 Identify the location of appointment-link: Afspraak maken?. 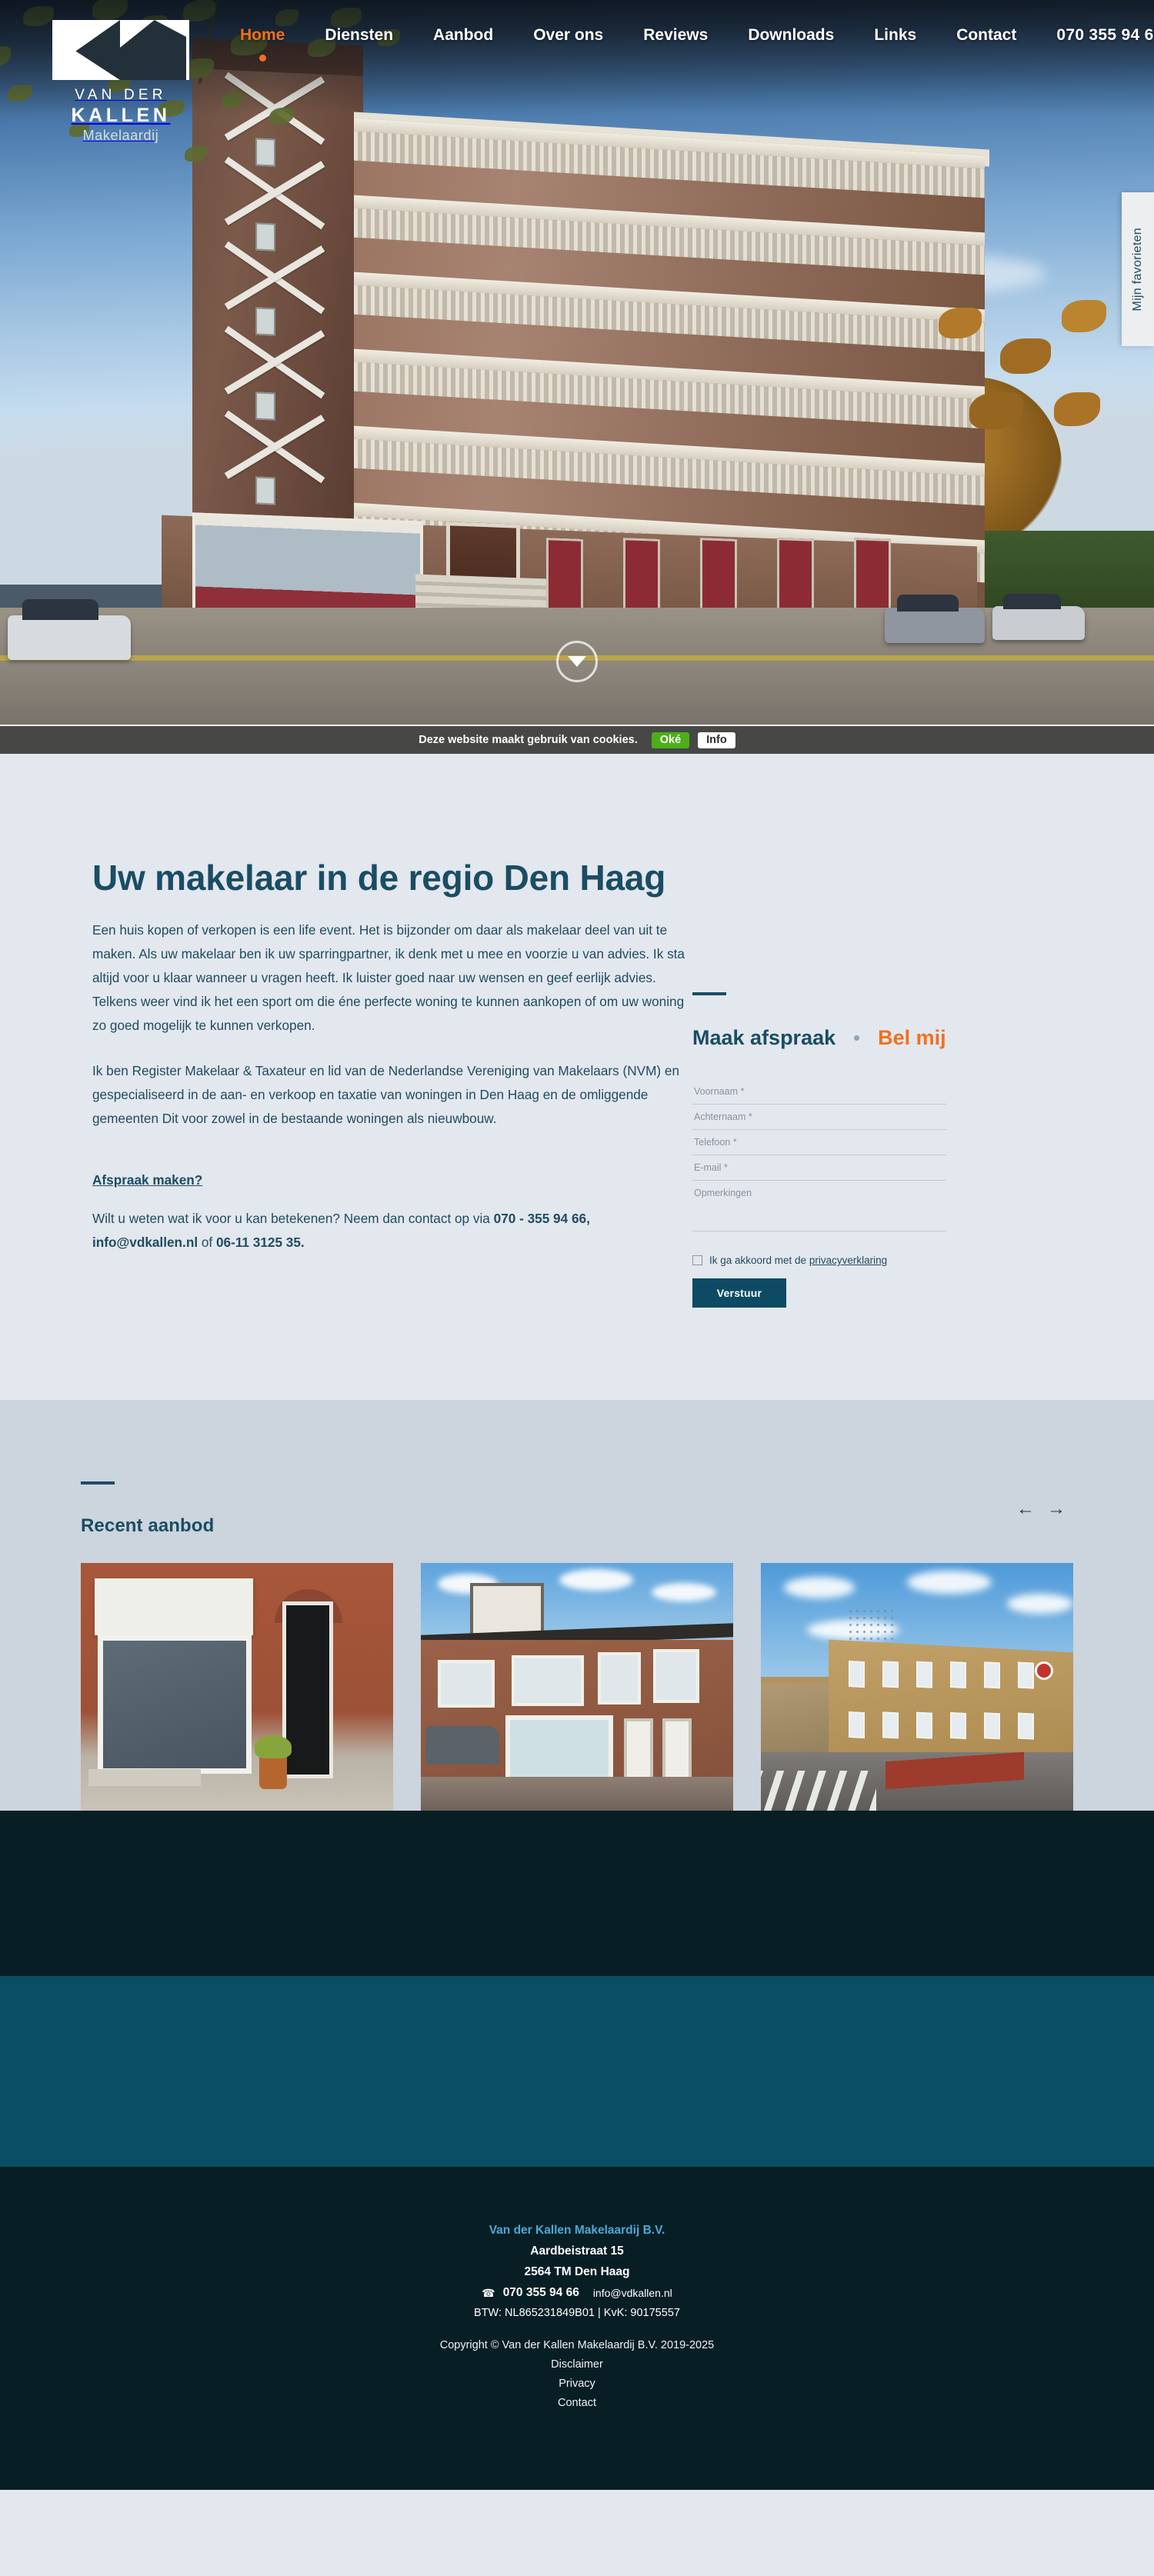
(147, 1180).